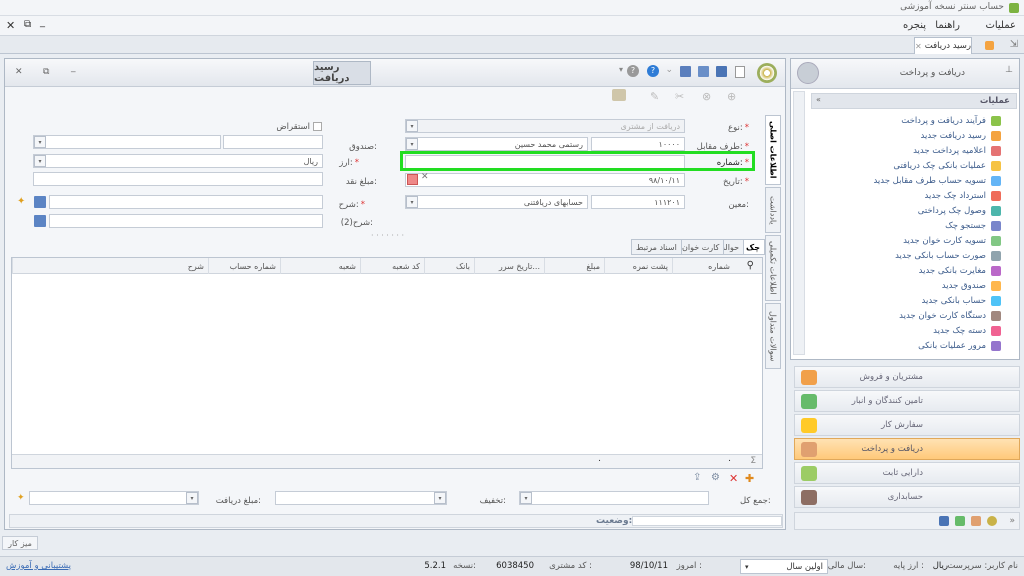 This screenshot has height=576, width=1024. I want to click on date-input: ۹۸/۱۰/۱۱, so click(545, 180).